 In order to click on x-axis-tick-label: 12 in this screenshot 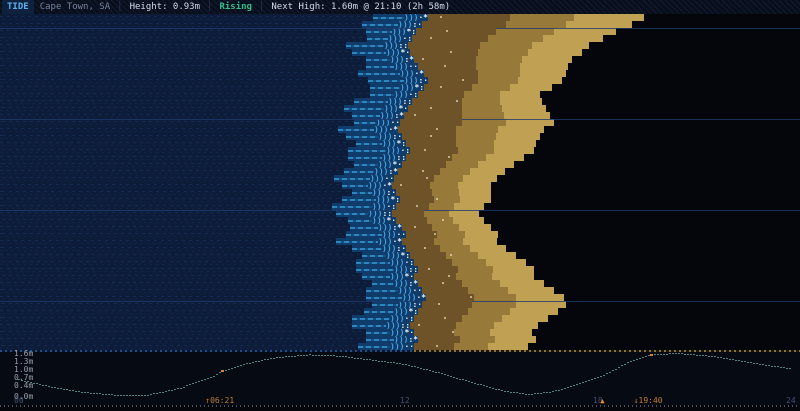, I will do `click(405, 400)`.